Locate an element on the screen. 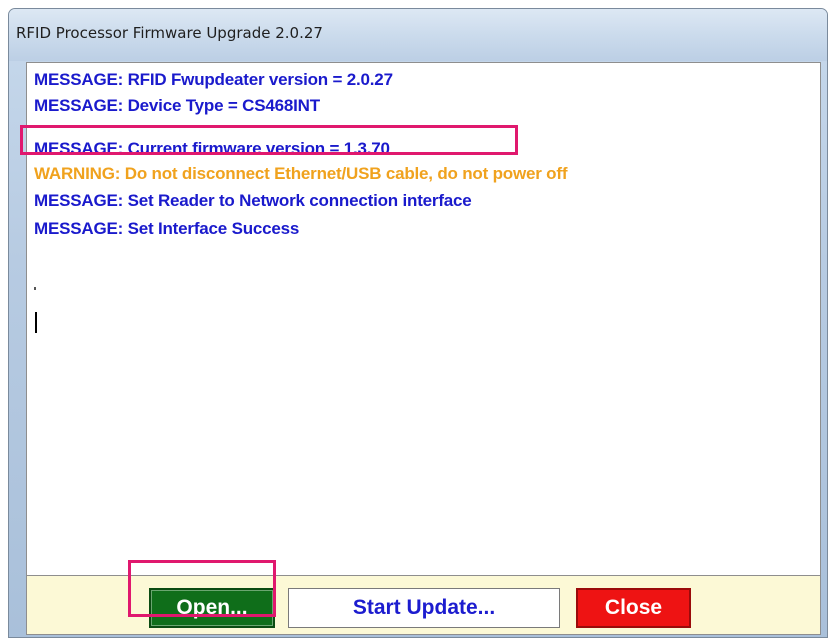 This screenshot has height=642, width=831. stray-mark is located at coordinates (35, 288).